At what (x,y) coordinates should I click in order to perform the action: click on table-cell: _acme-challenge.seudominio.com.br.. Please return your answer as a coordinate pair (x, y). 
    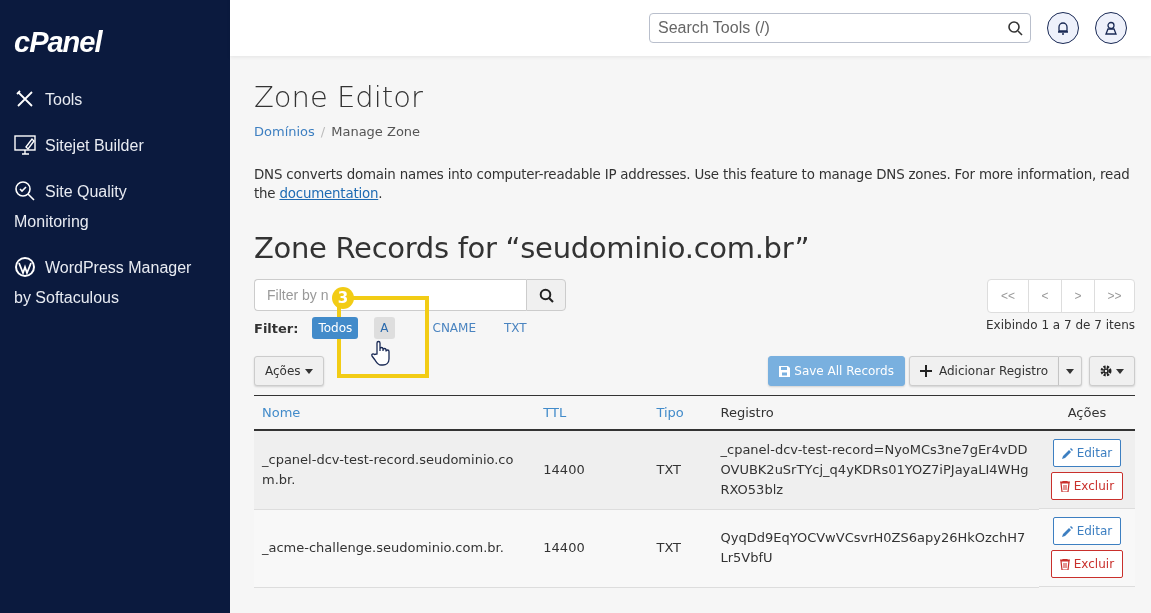
    Looking at the image, I should click on (395, 548).